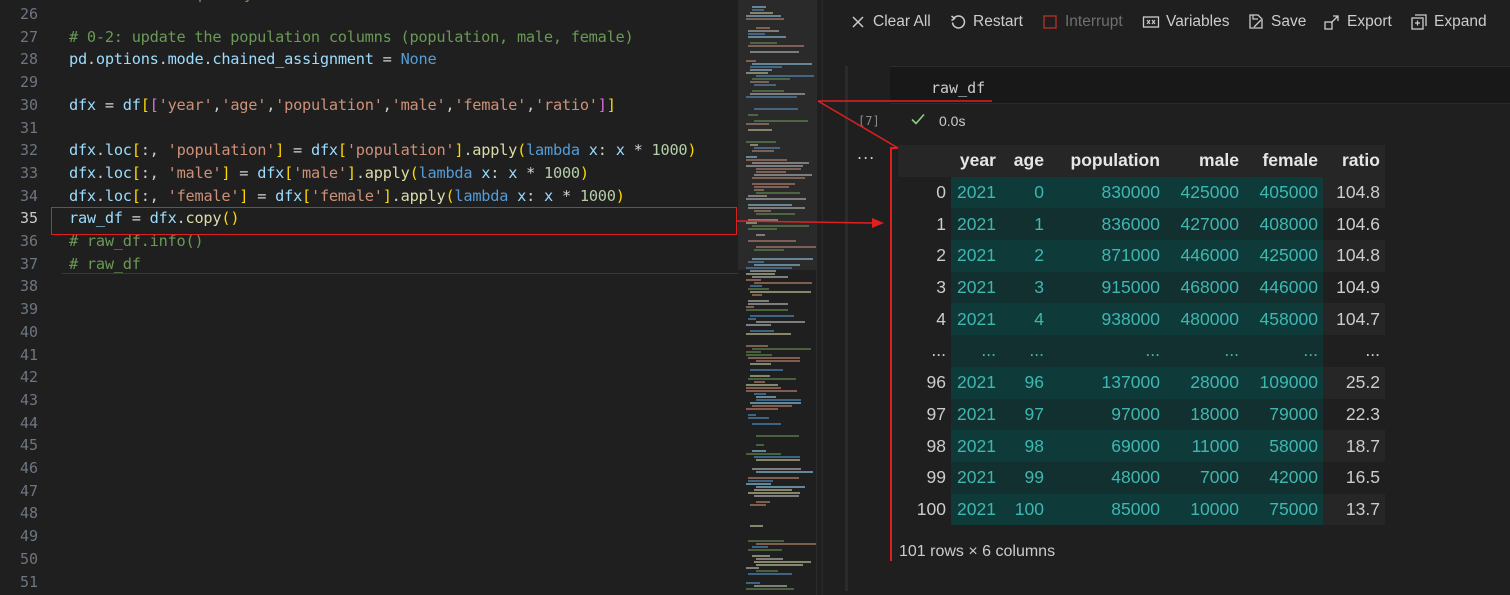 The height and width of the screenshot is (595, 1510). Describe the element at coordinates (1106, 287) in the screenshot. I see `cell-population: 915000` at that location.